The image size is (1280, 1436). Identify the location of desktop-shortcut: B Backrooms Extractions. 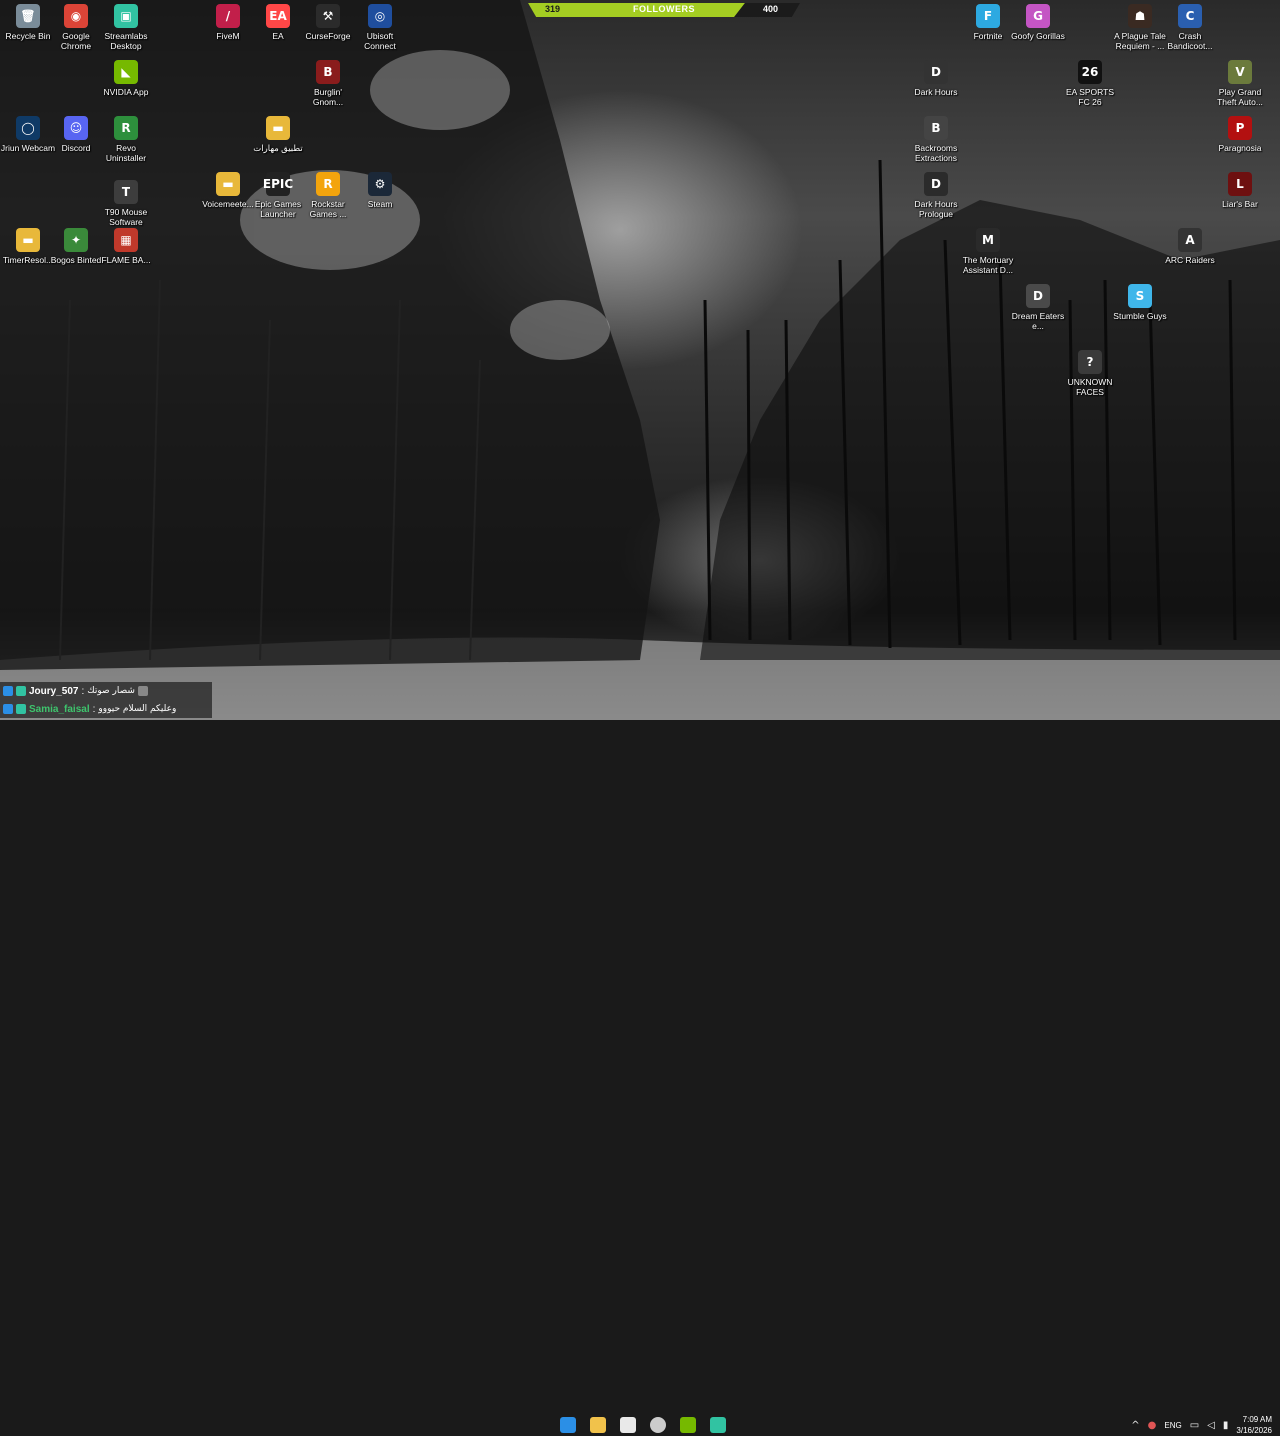
(936, 139).